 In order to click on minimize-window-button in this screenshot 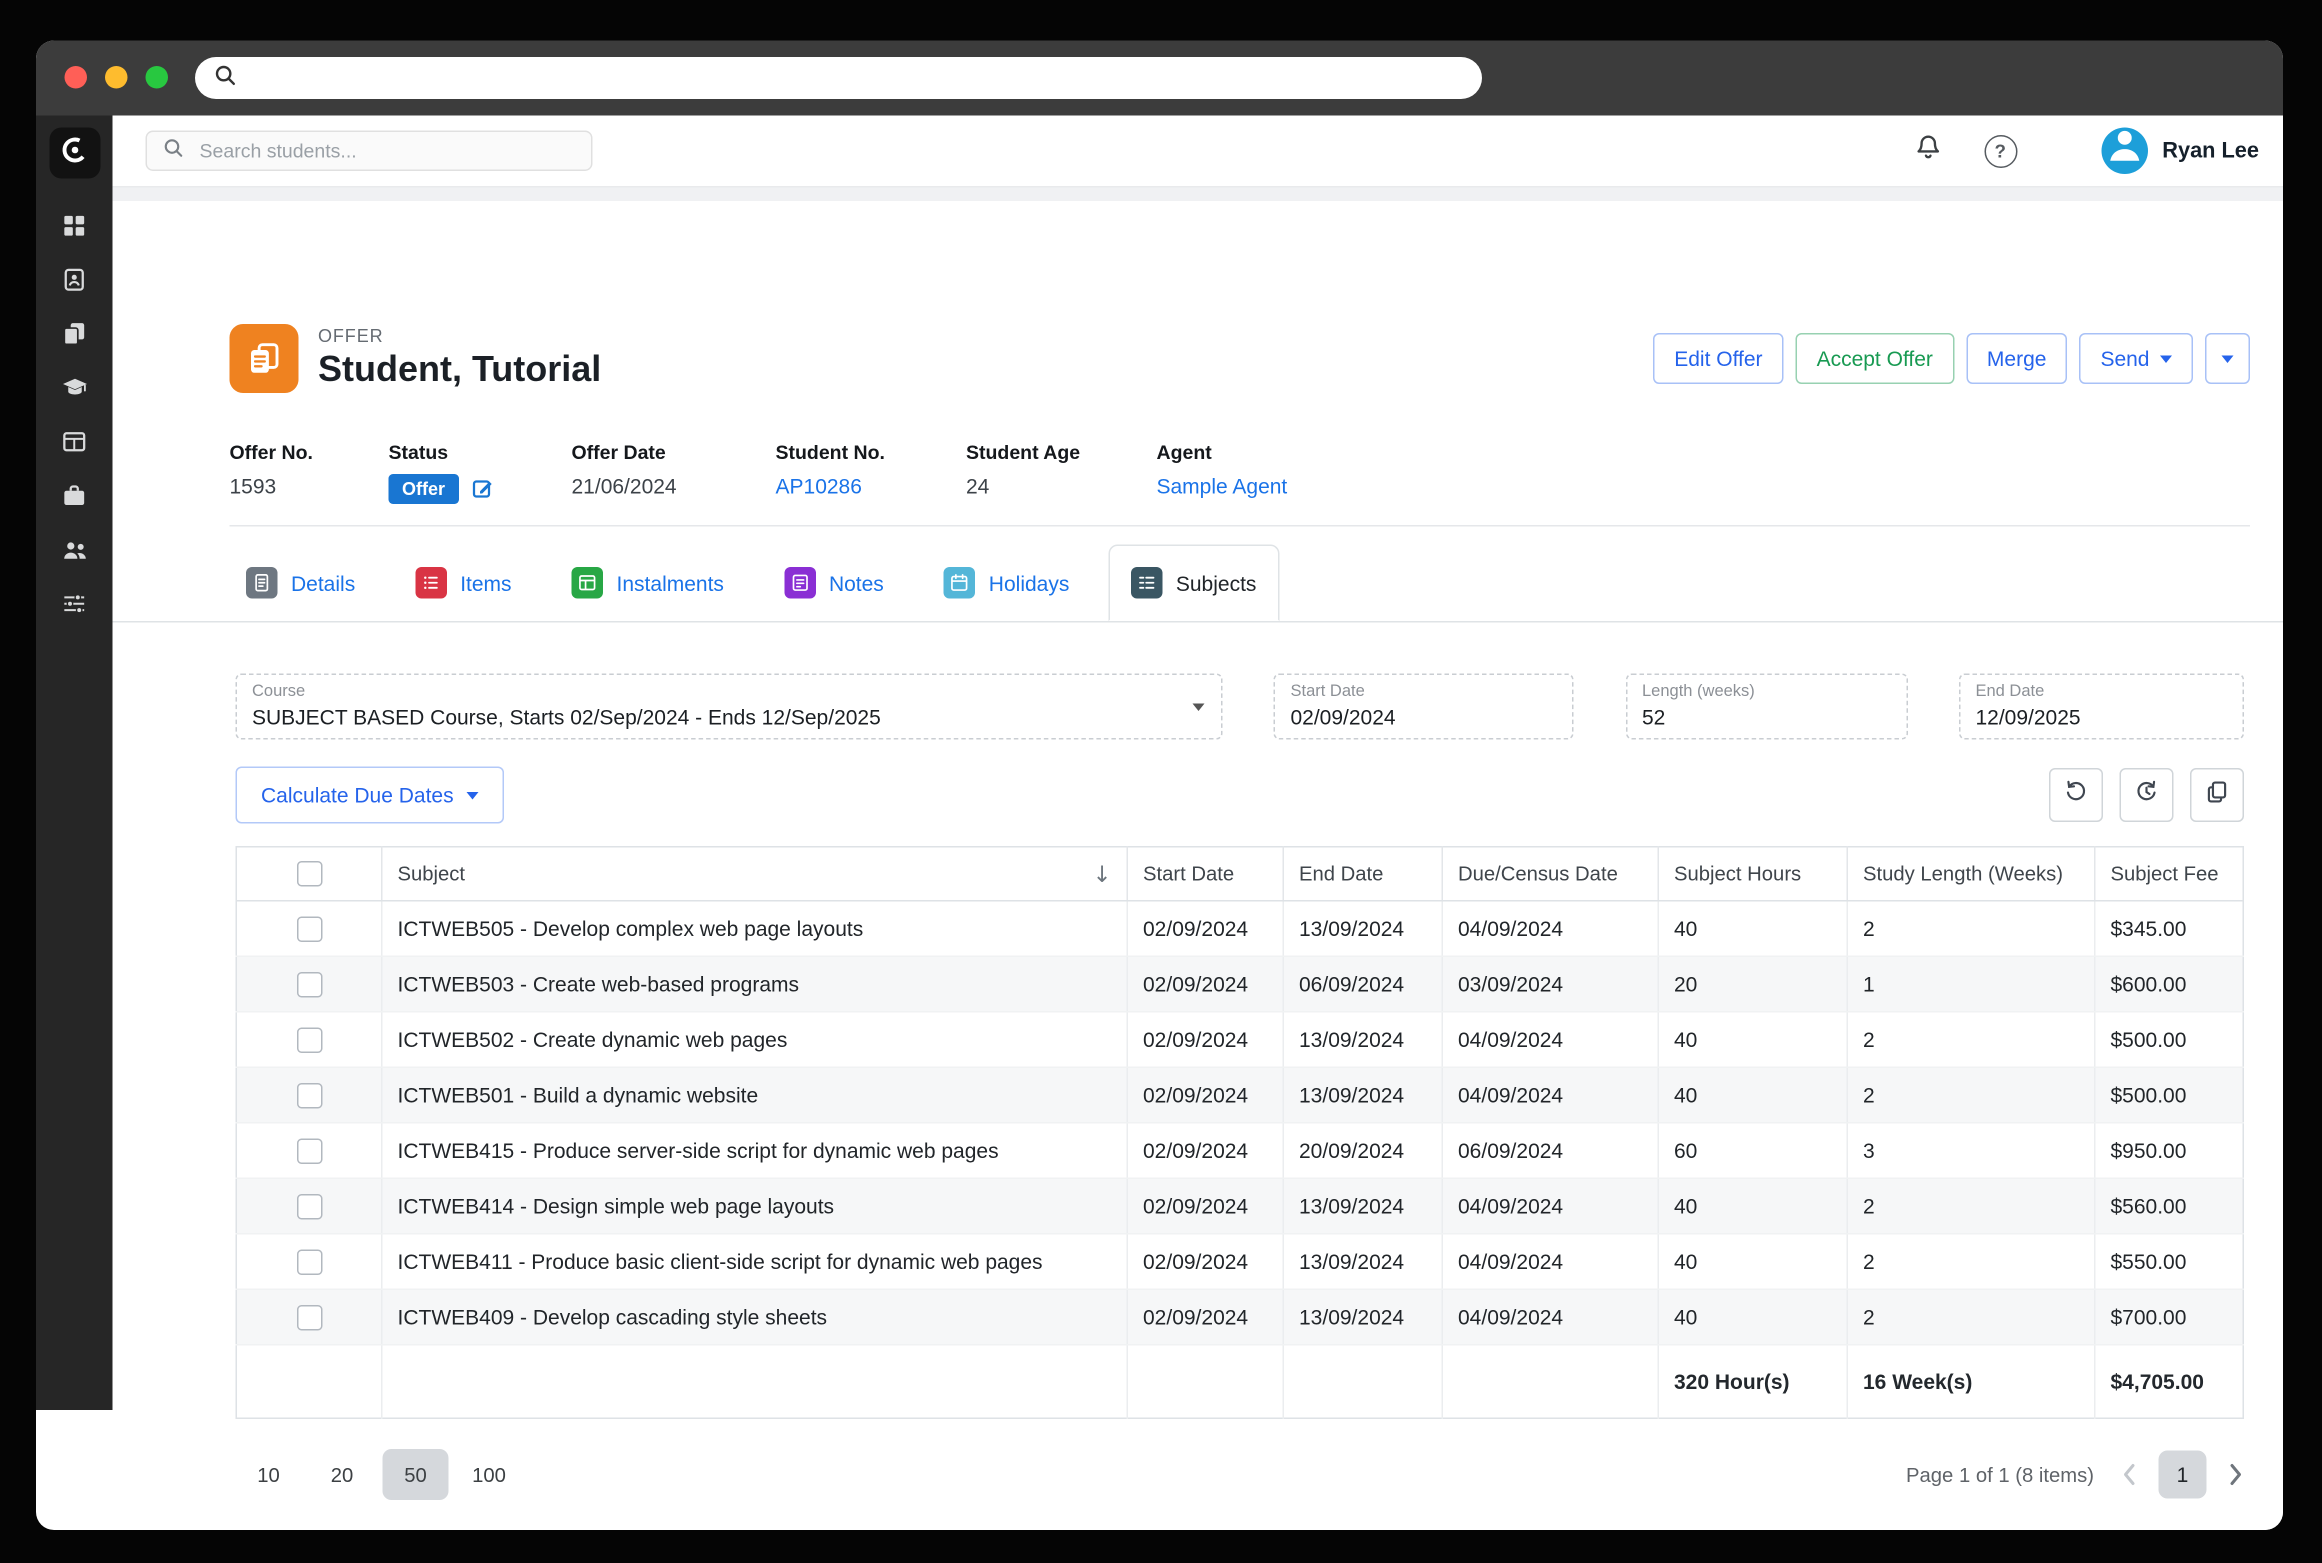, I will do `click(116, 77)`.